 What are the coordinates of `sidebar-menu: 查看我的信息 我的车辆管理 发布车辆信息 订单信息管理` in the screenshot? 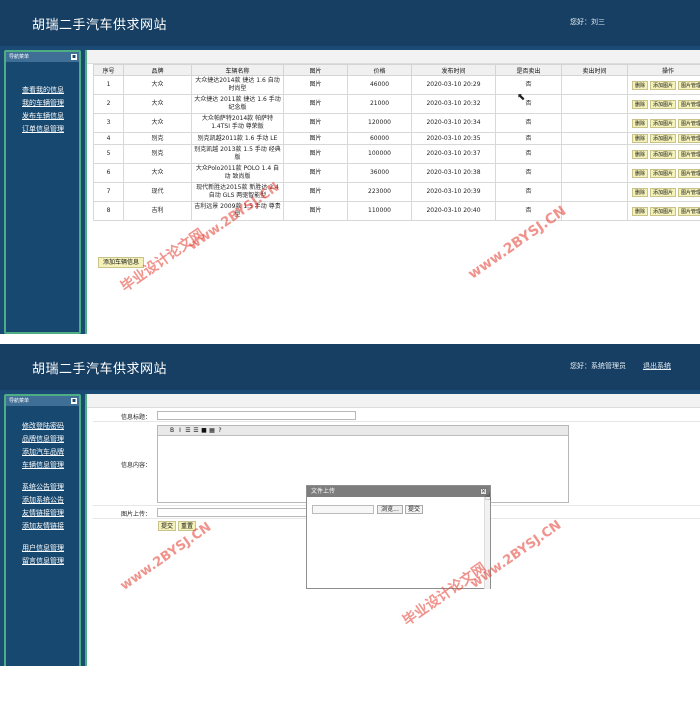 It's located at (42, 99).